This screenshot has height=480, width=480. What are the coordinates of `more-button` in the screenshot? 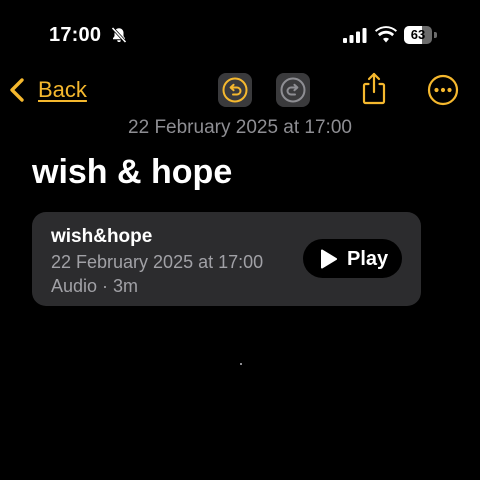 It's located at (443, 90).